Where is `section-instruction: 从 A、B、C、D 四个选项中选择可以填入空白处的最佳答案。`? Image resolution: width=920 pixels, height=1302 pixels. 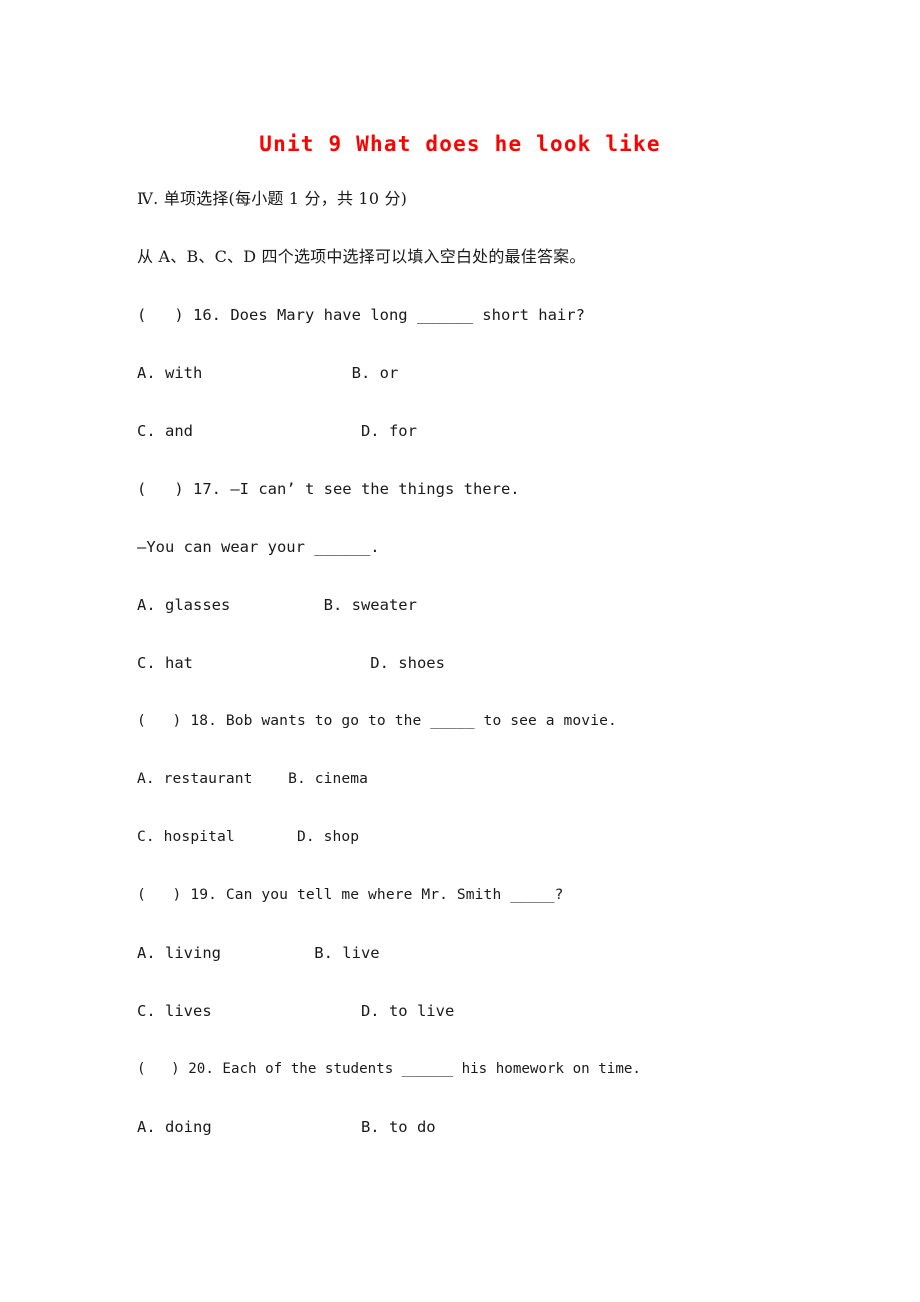
section-instruction: 从 A、B、C、D 四个选项中选择可以填入空白处的最佳答案。 is located at coordinates (361, 256).